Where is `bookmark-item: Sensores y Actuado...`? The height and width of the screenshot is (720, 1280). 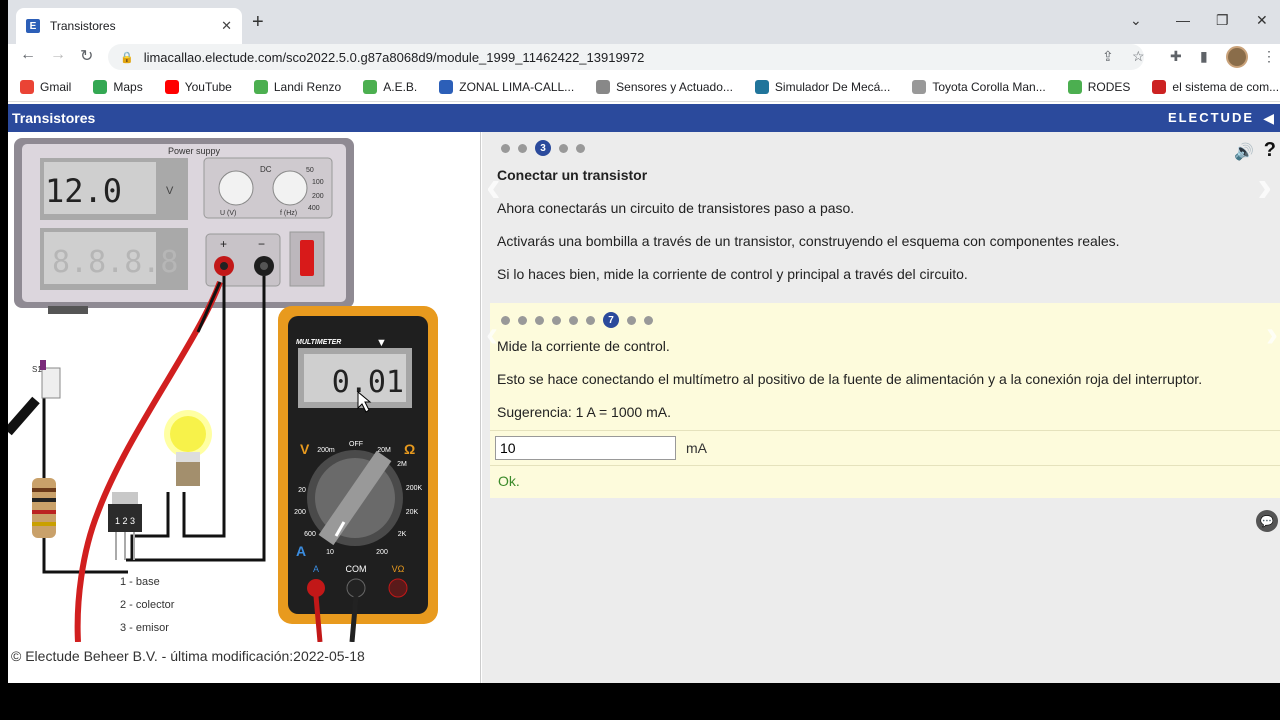
bookmark-item: Sensores y Actuado... is located at coordinates (664, 86).